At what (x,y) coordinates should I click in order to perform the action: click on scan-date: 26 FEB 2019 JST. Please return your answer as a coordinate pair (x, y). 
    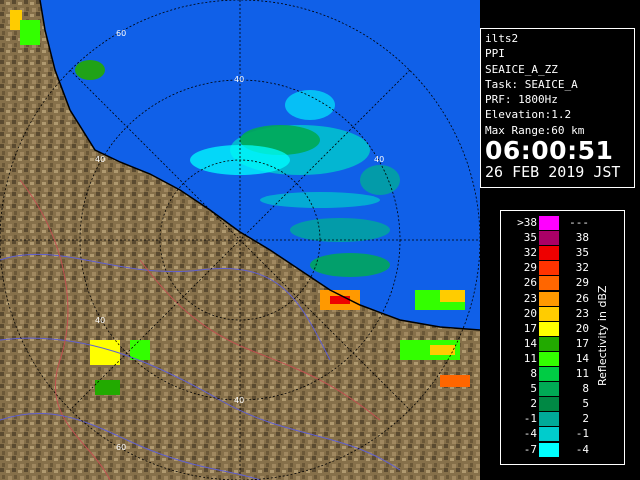
    Looking at the image, I should click on (553, 172).